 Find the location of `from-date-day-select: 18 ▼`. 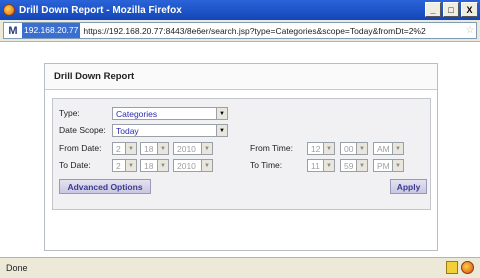

from-date-day-select: 18 ▼ is located at coordinates (154, 148).